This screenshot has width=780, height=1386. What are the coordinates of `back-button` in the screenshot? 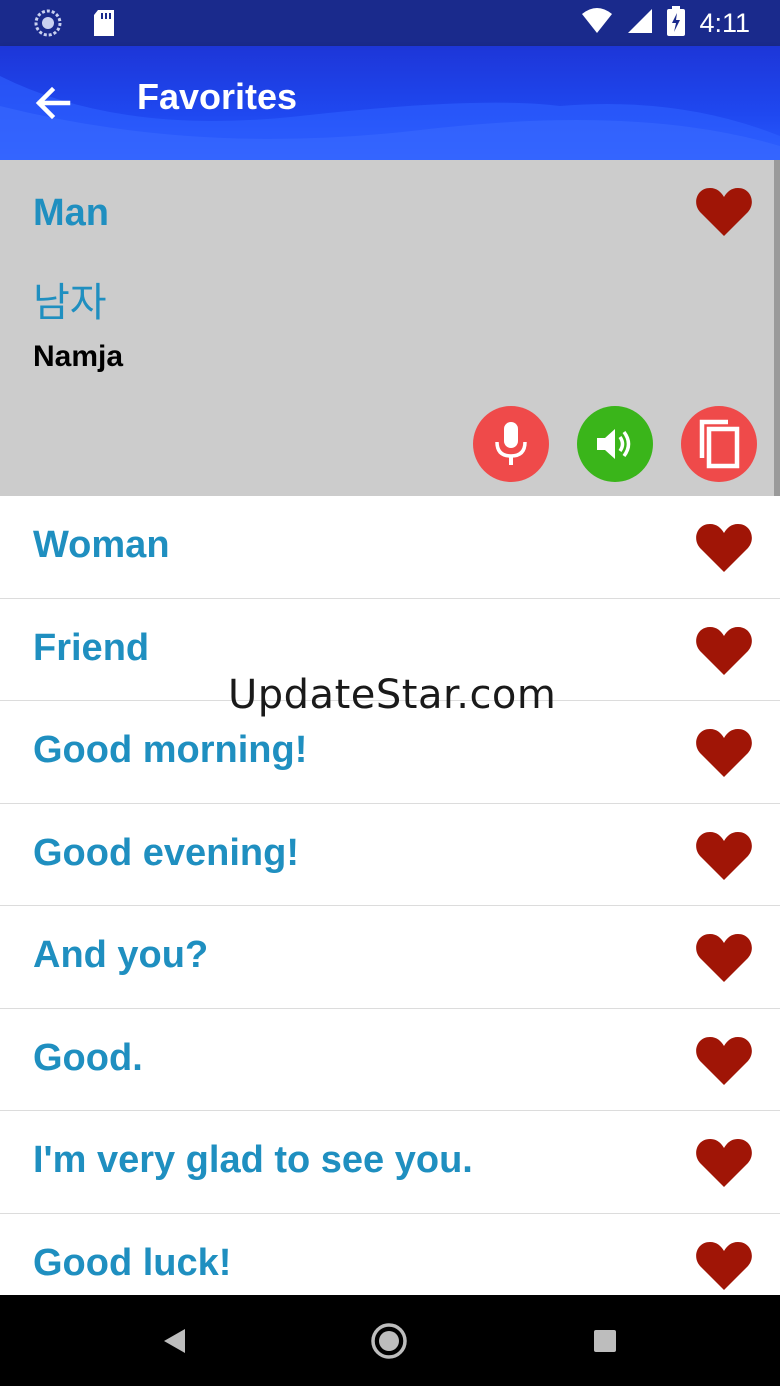 It's located at (53, 103).